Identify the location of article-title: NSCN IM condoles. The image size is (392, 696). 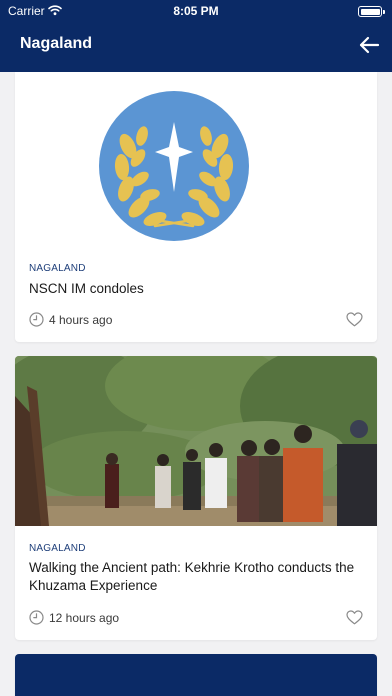
(196, 289).